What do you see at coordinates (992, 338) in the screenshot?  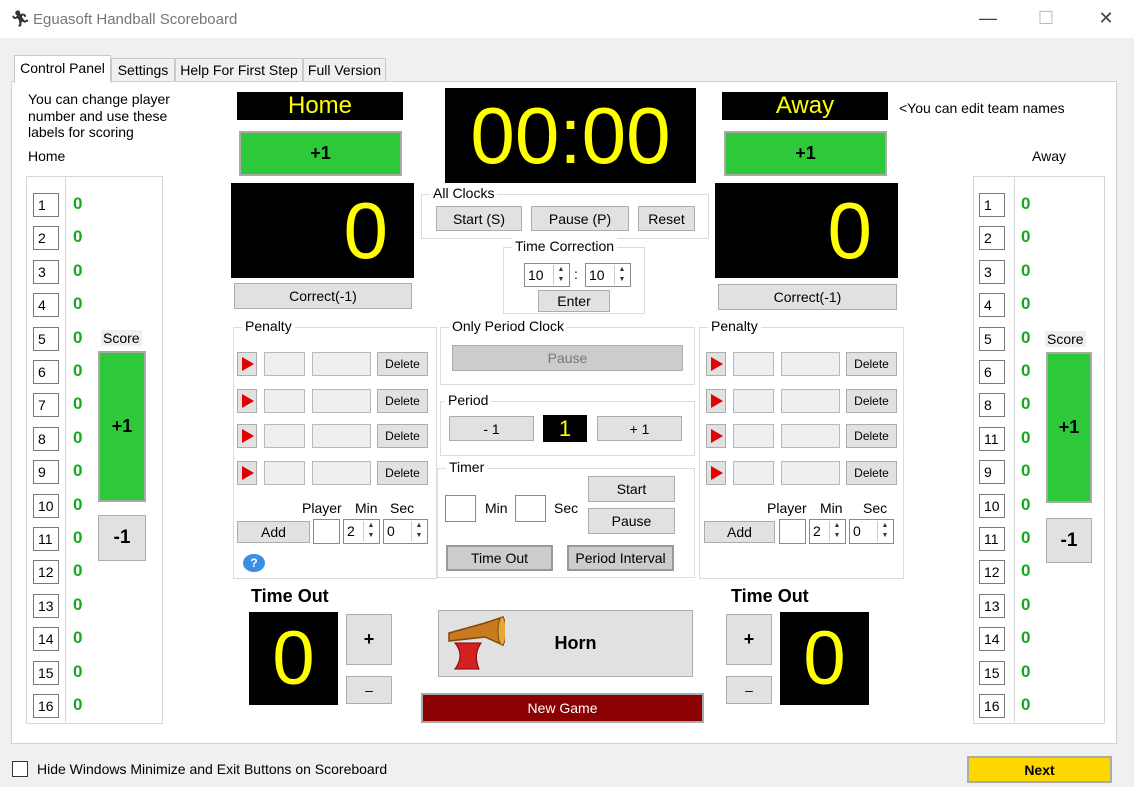 I see `away-player-number: 5` at bounding box center [992, 338].